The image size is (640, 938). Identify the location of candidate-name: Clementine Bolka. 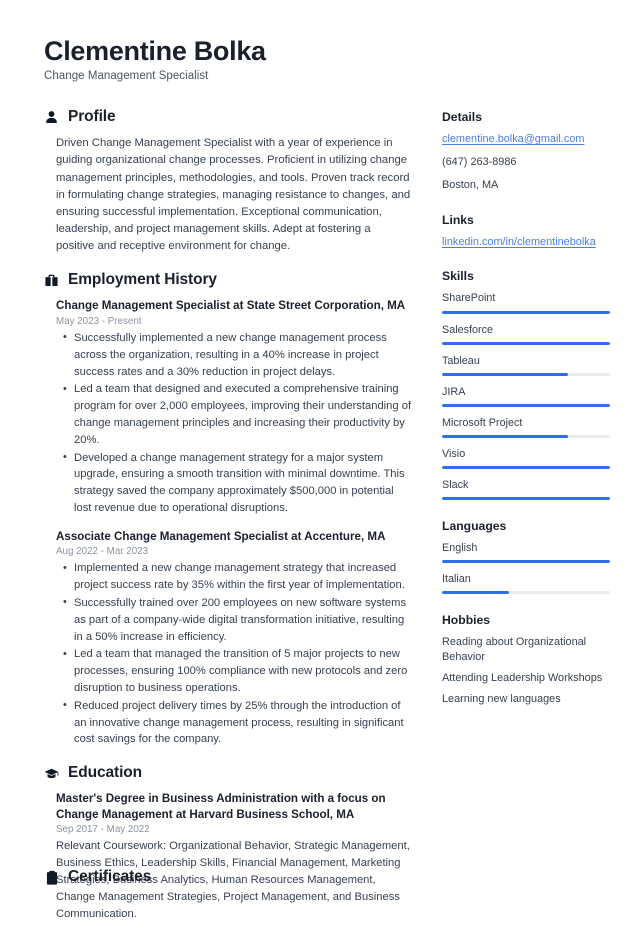
(155, 51).